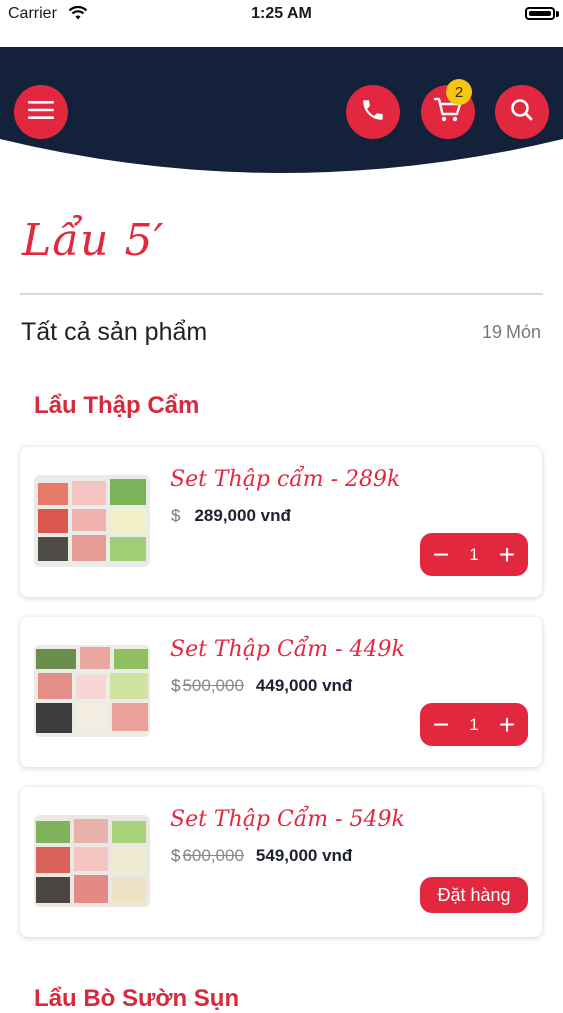 The width and height of the screenshot is (563, 1013). I want to click on price-row: $289,000 vnđ, so click(231, 516).